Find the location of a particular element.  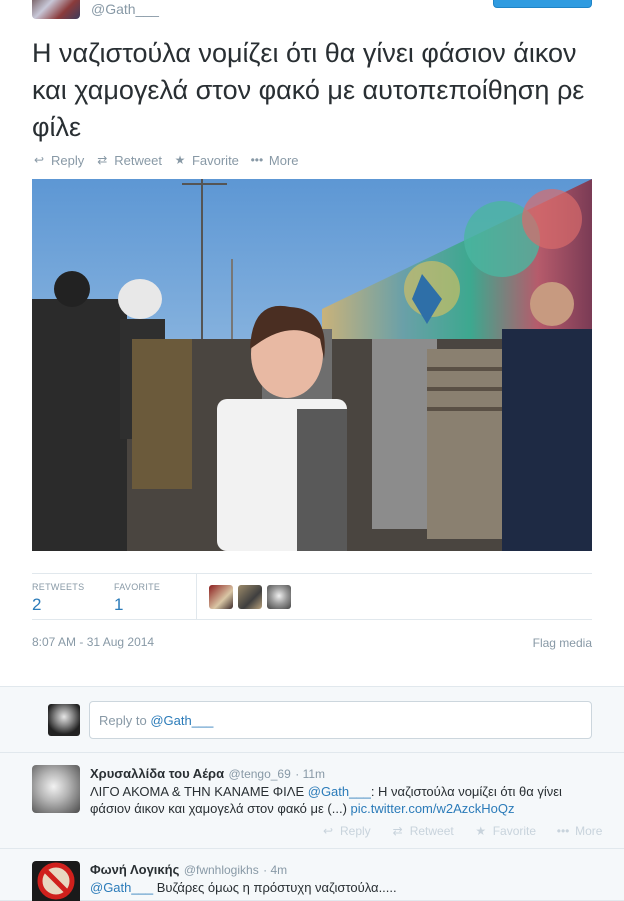

reply-author-handle: @fwnhlogikhs is located at coordinates (221, 870).